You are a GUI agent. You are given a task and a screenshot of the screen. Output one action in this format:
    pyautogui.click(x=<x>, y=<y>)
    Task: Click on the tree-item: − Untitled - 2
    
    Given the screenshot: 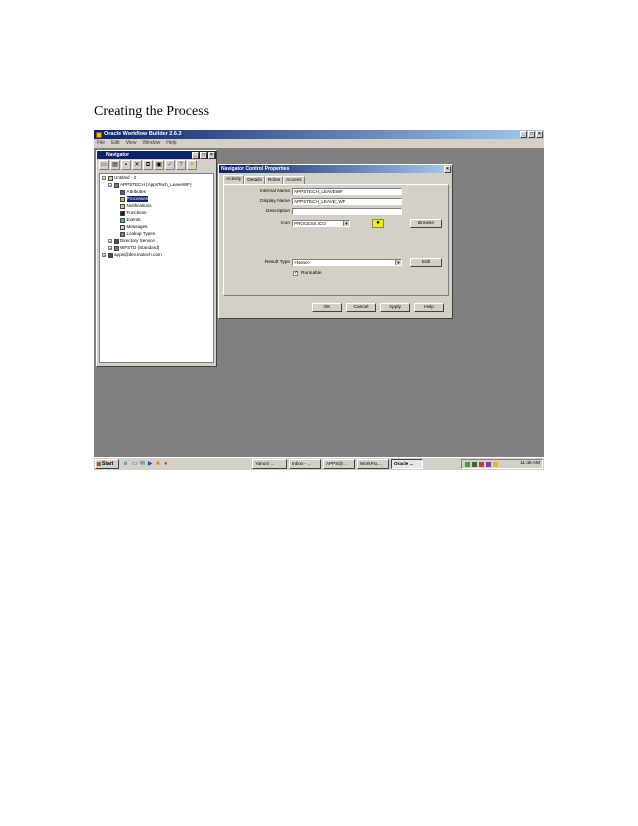 What is the action you would take?
    pyautogui.click(x=119, y=178)
    